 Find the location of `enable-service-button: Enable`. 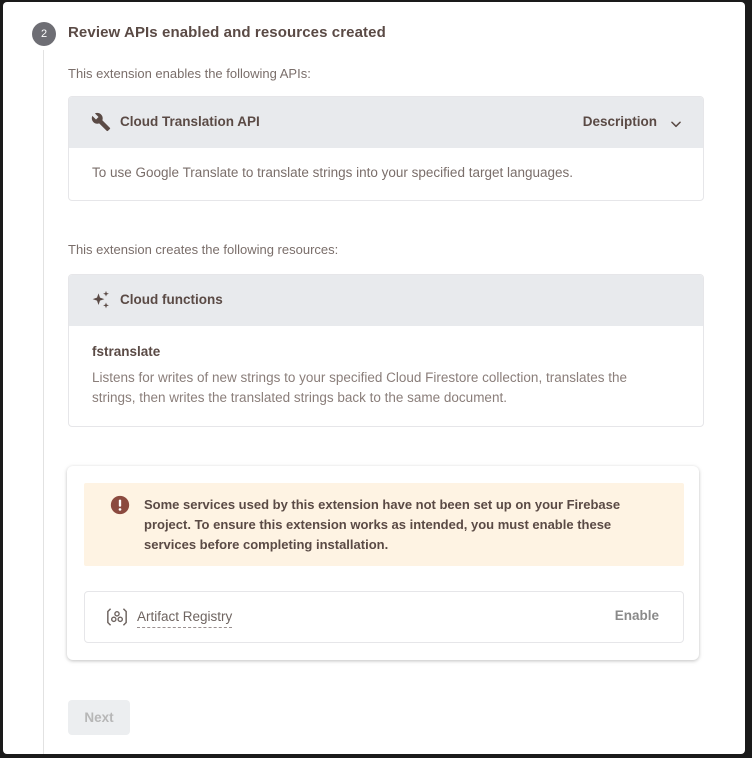

enable-service-button: Enable is located at coordinates (637, 615).